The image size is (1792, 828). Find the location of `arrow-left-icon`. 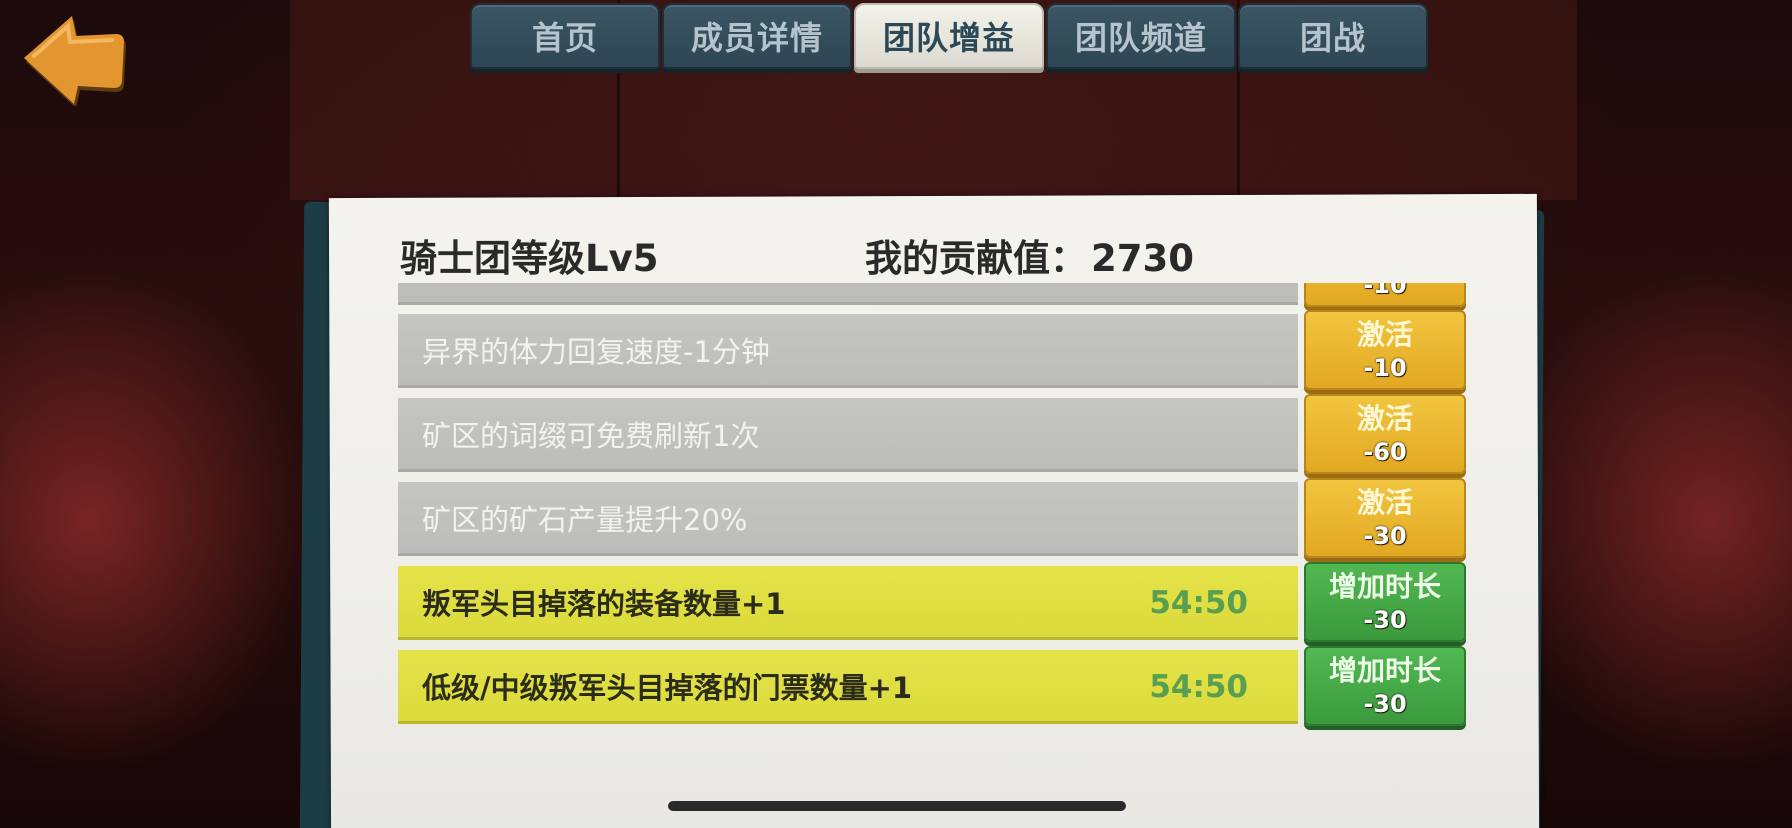

arrow-left-icon is located at coordinates (75, 62).